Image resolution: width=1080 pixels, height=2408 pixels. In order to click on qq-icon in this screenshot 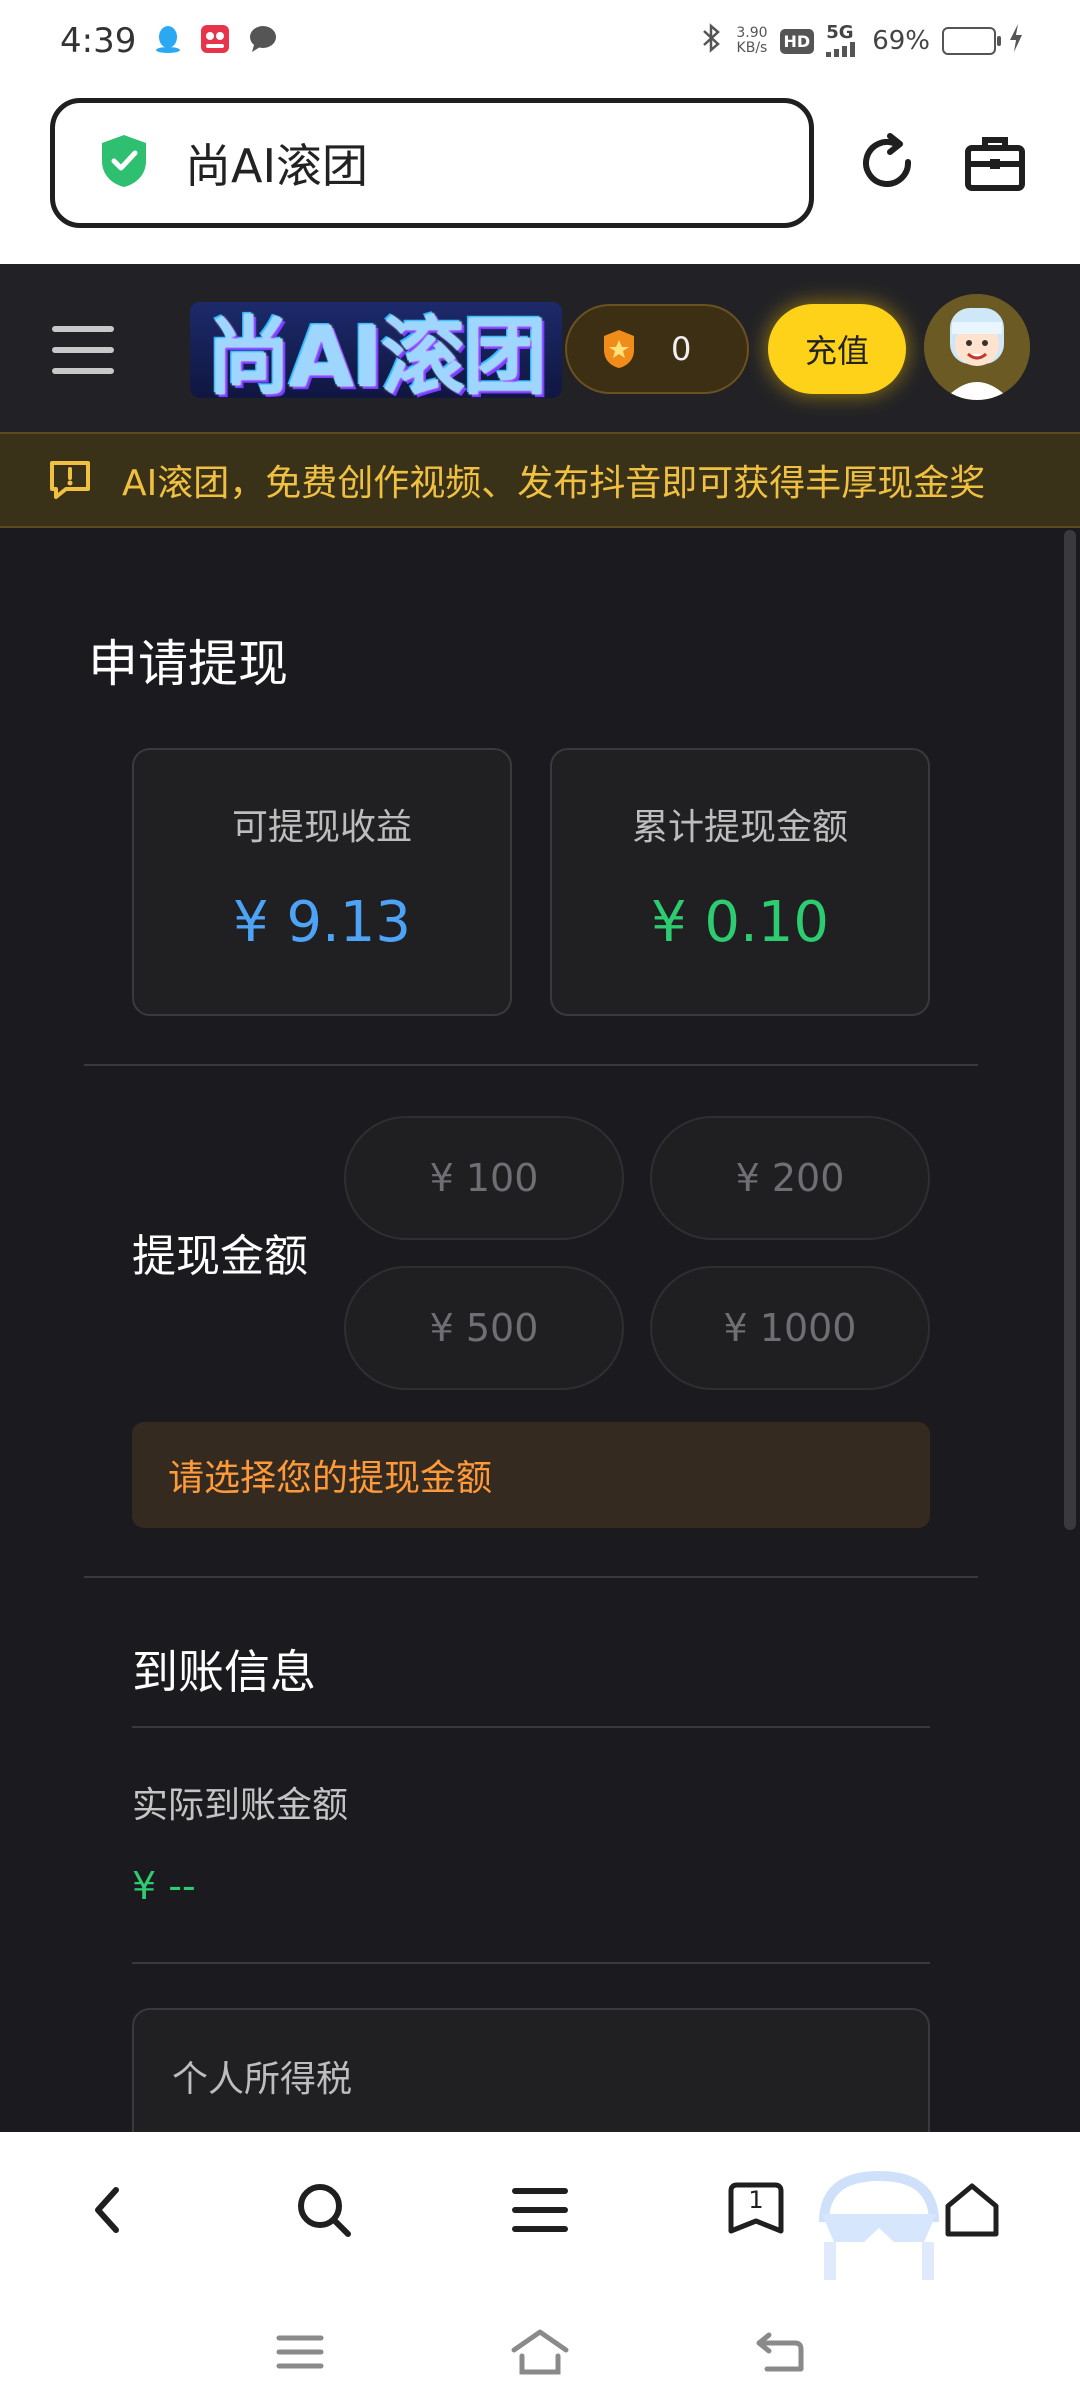, I will do `click(168, 41)`.